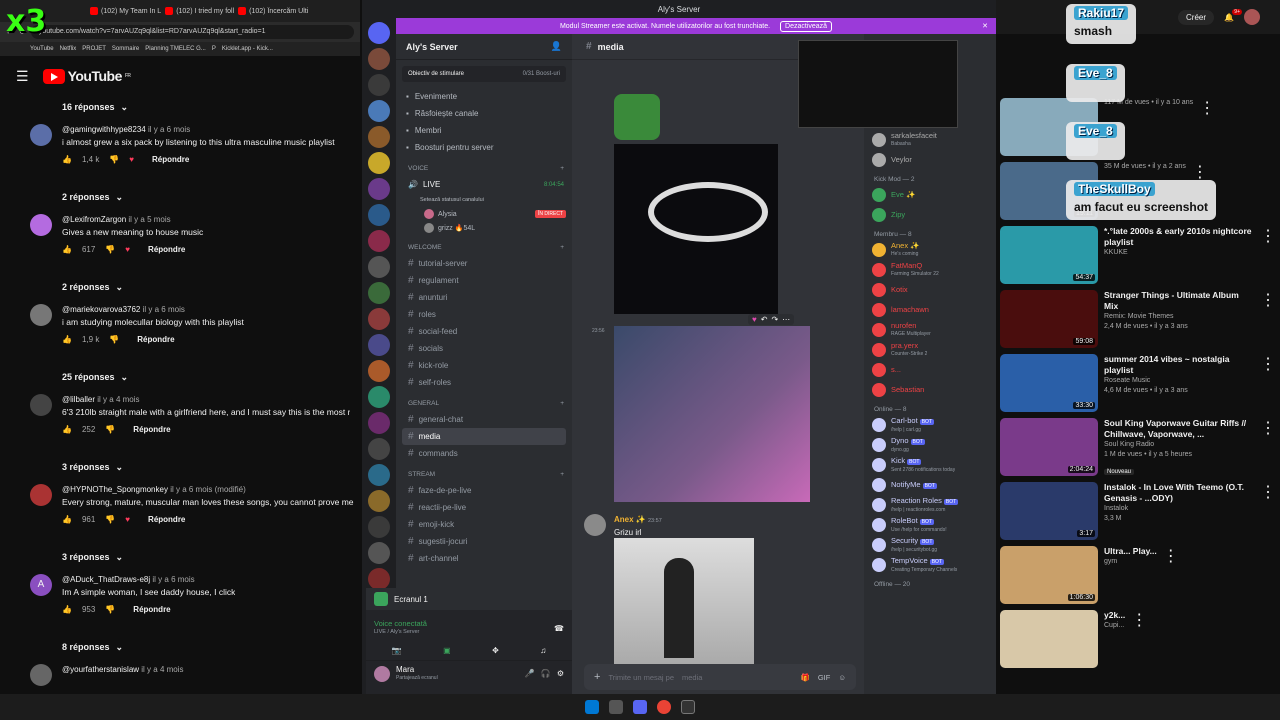 The width and height of the screenshot is (1280, 720). Describe the element at coordinates (484, 558) in the screenshot. I see `channel-art-channel: # art-channel` at that location.